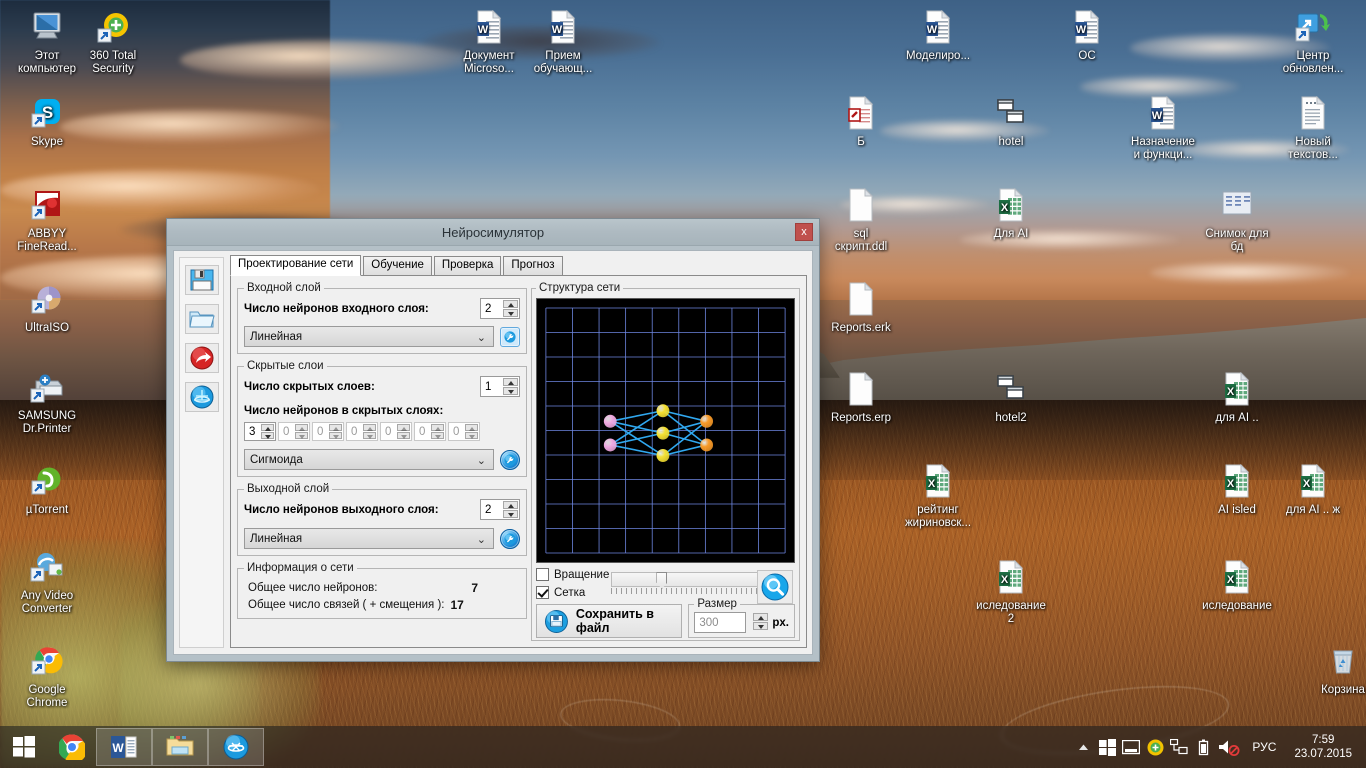 The image size is (1366, 768). Describe the element at coordinates (1264, 747) in the screenshot. I see `language-indicator: РУС` at that location.